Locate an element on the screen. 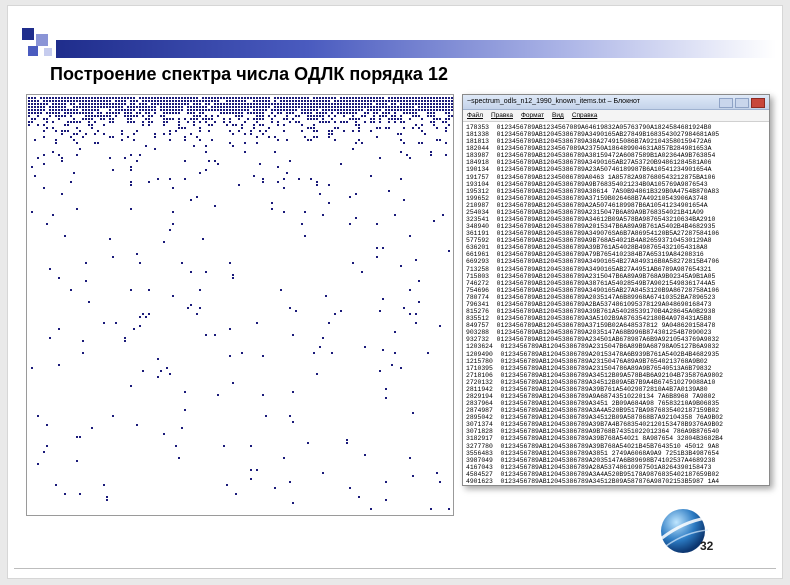 The height and width of the screenshot is (585, 790). menu-format: Формат is located at coordinates (532, 115).